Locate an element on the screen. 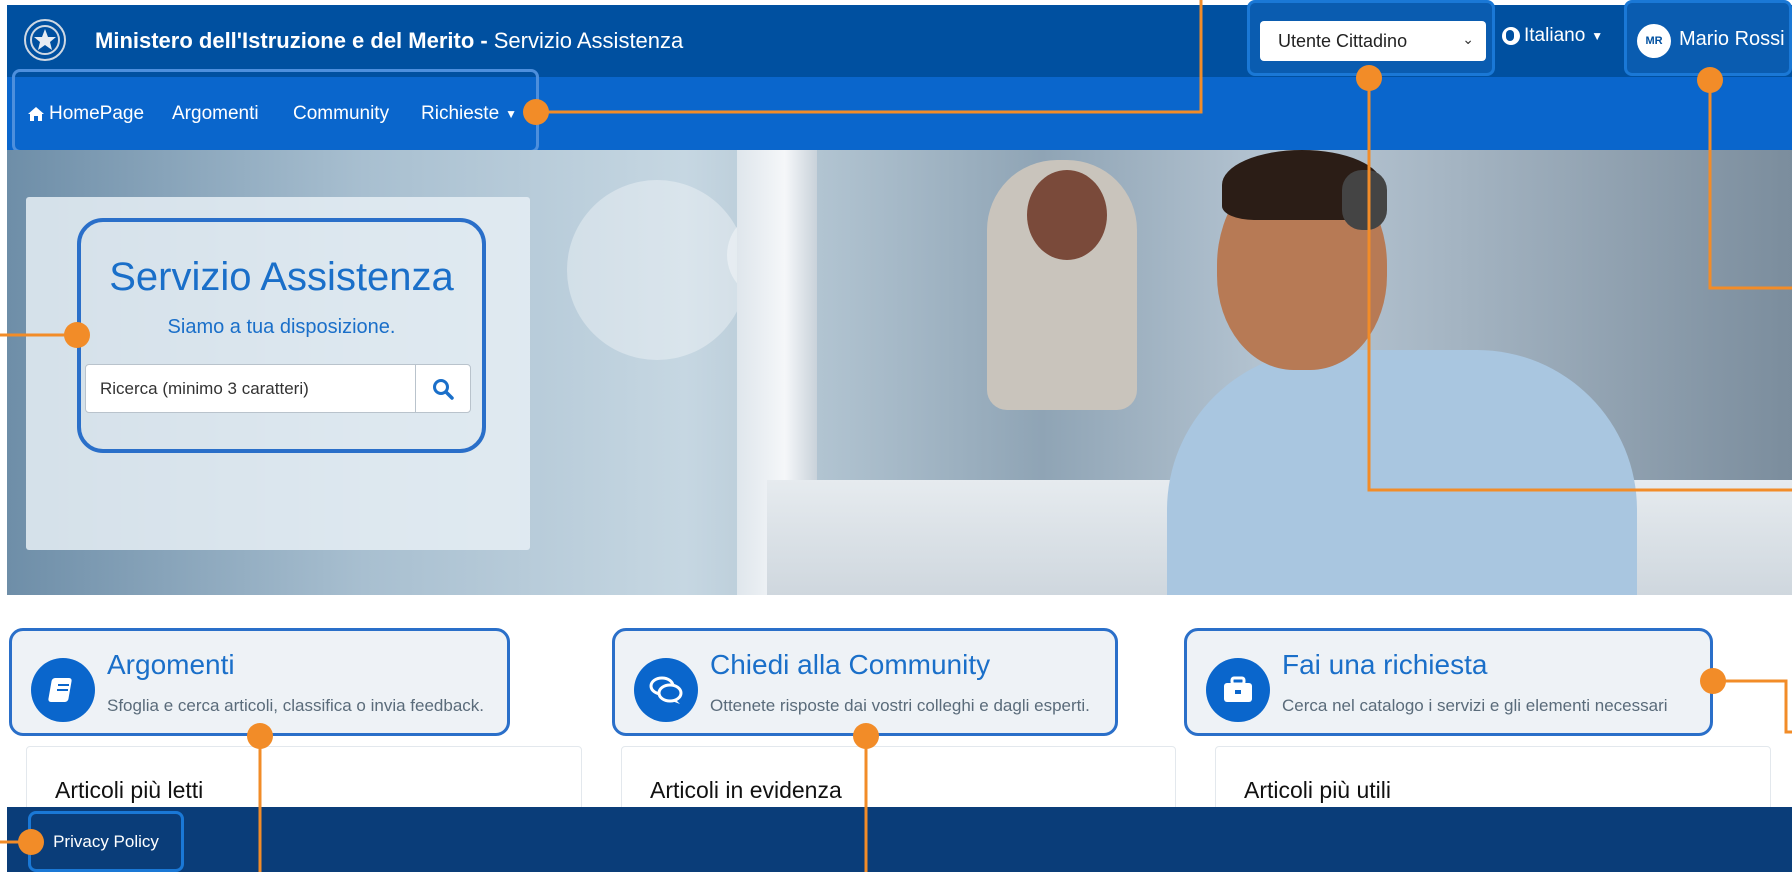 The width and height of the screenshot is (1792, 872). avatar: MR is located at coordinates (1654, 41).